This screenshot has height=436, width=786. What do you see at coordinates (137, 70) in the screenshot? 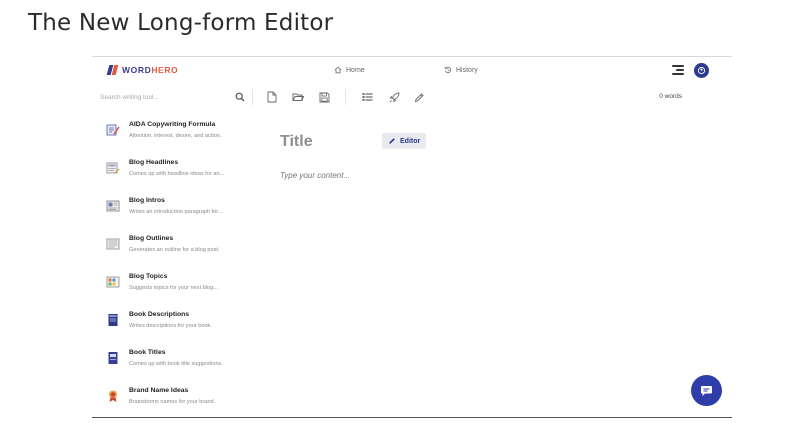
I see `logo-word: WORD` at bounding box center [137, 70].